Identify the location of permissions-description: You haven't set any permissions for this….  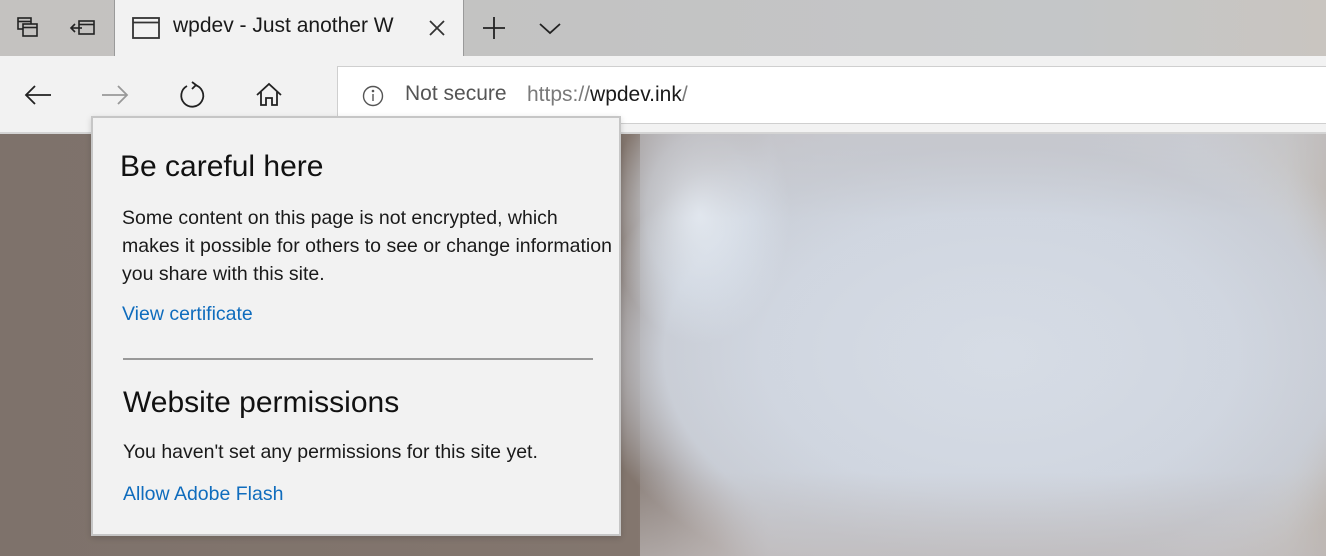
(330, 452).